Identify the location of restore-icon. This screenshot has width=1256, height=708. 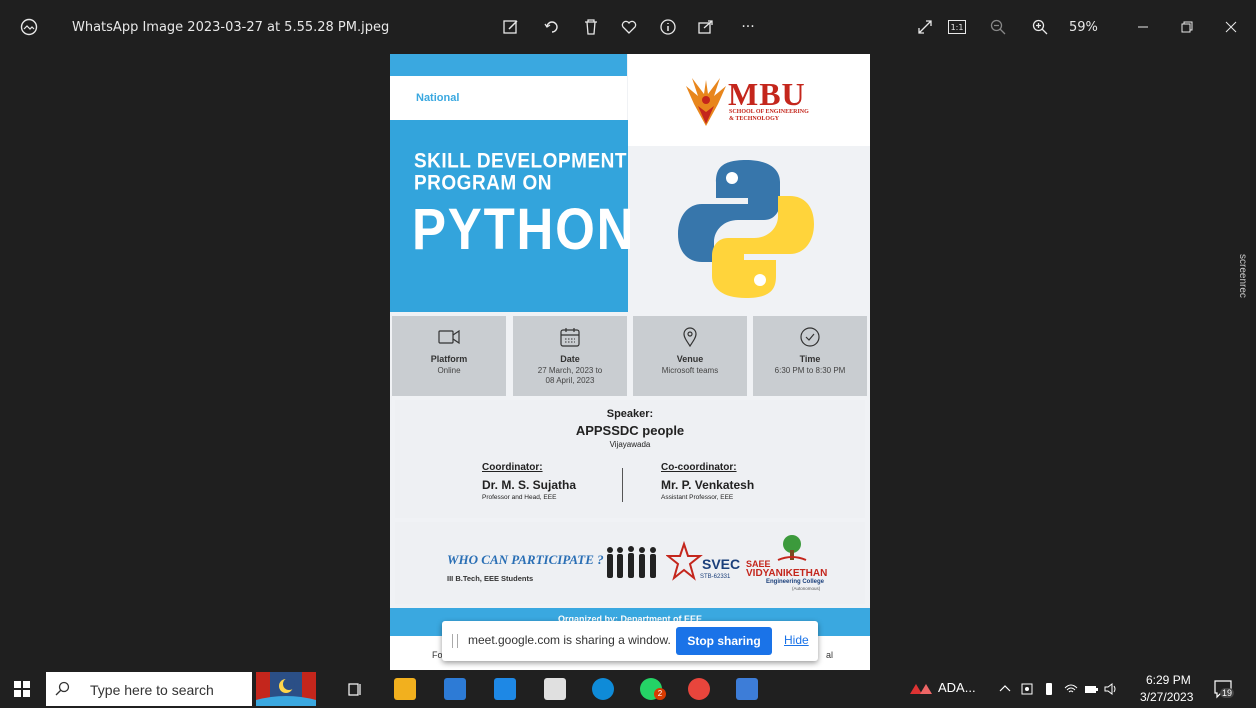
(1187, 27).